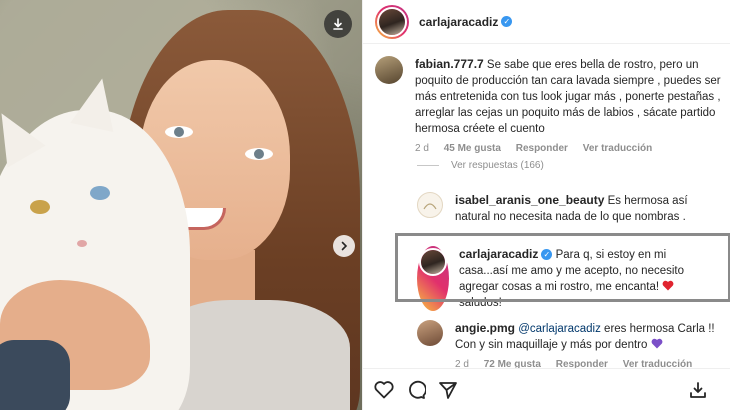  What do you see at coordinates (698, 390) in the screenshot?
I see `save-icon` at bounding box center [698, 390].